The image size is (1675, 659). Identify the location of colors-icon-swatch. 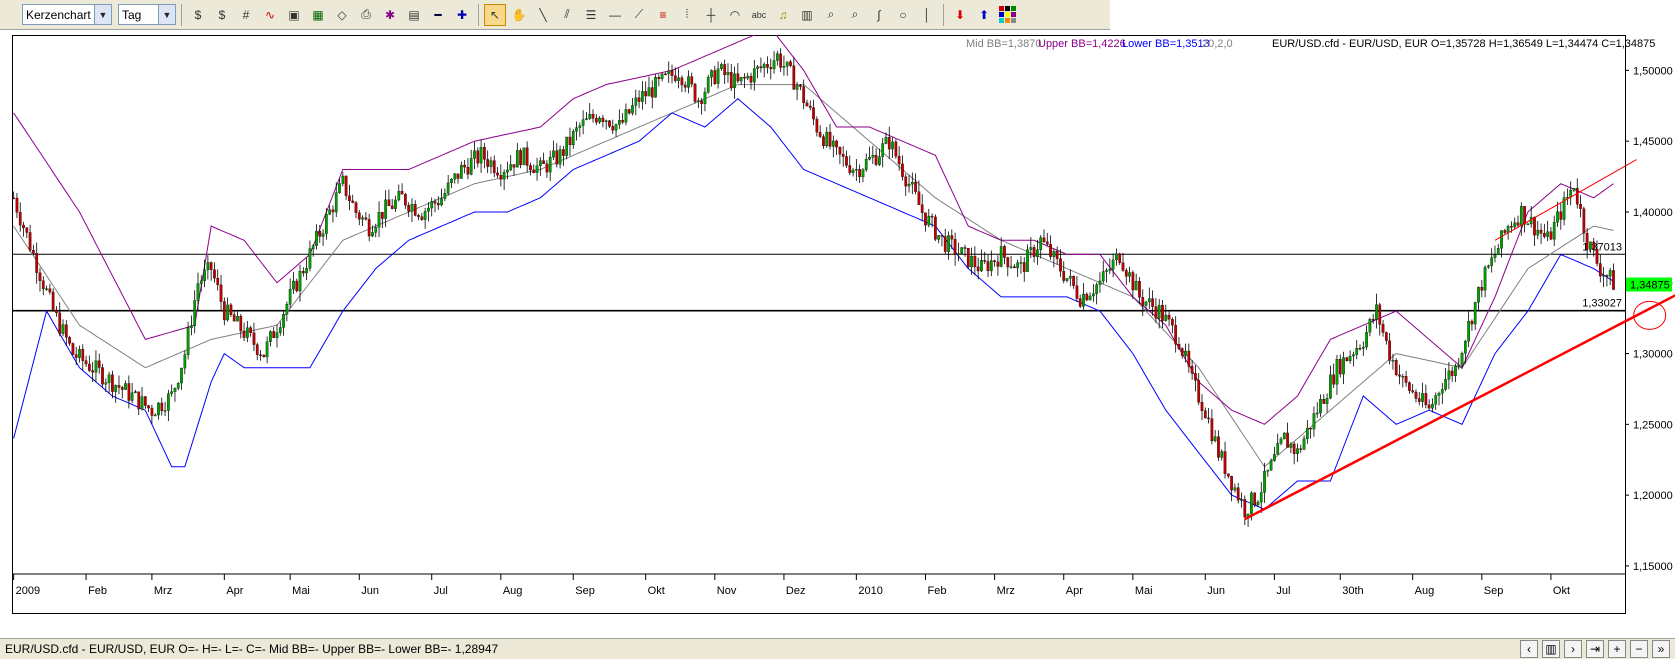
(1007, 14).